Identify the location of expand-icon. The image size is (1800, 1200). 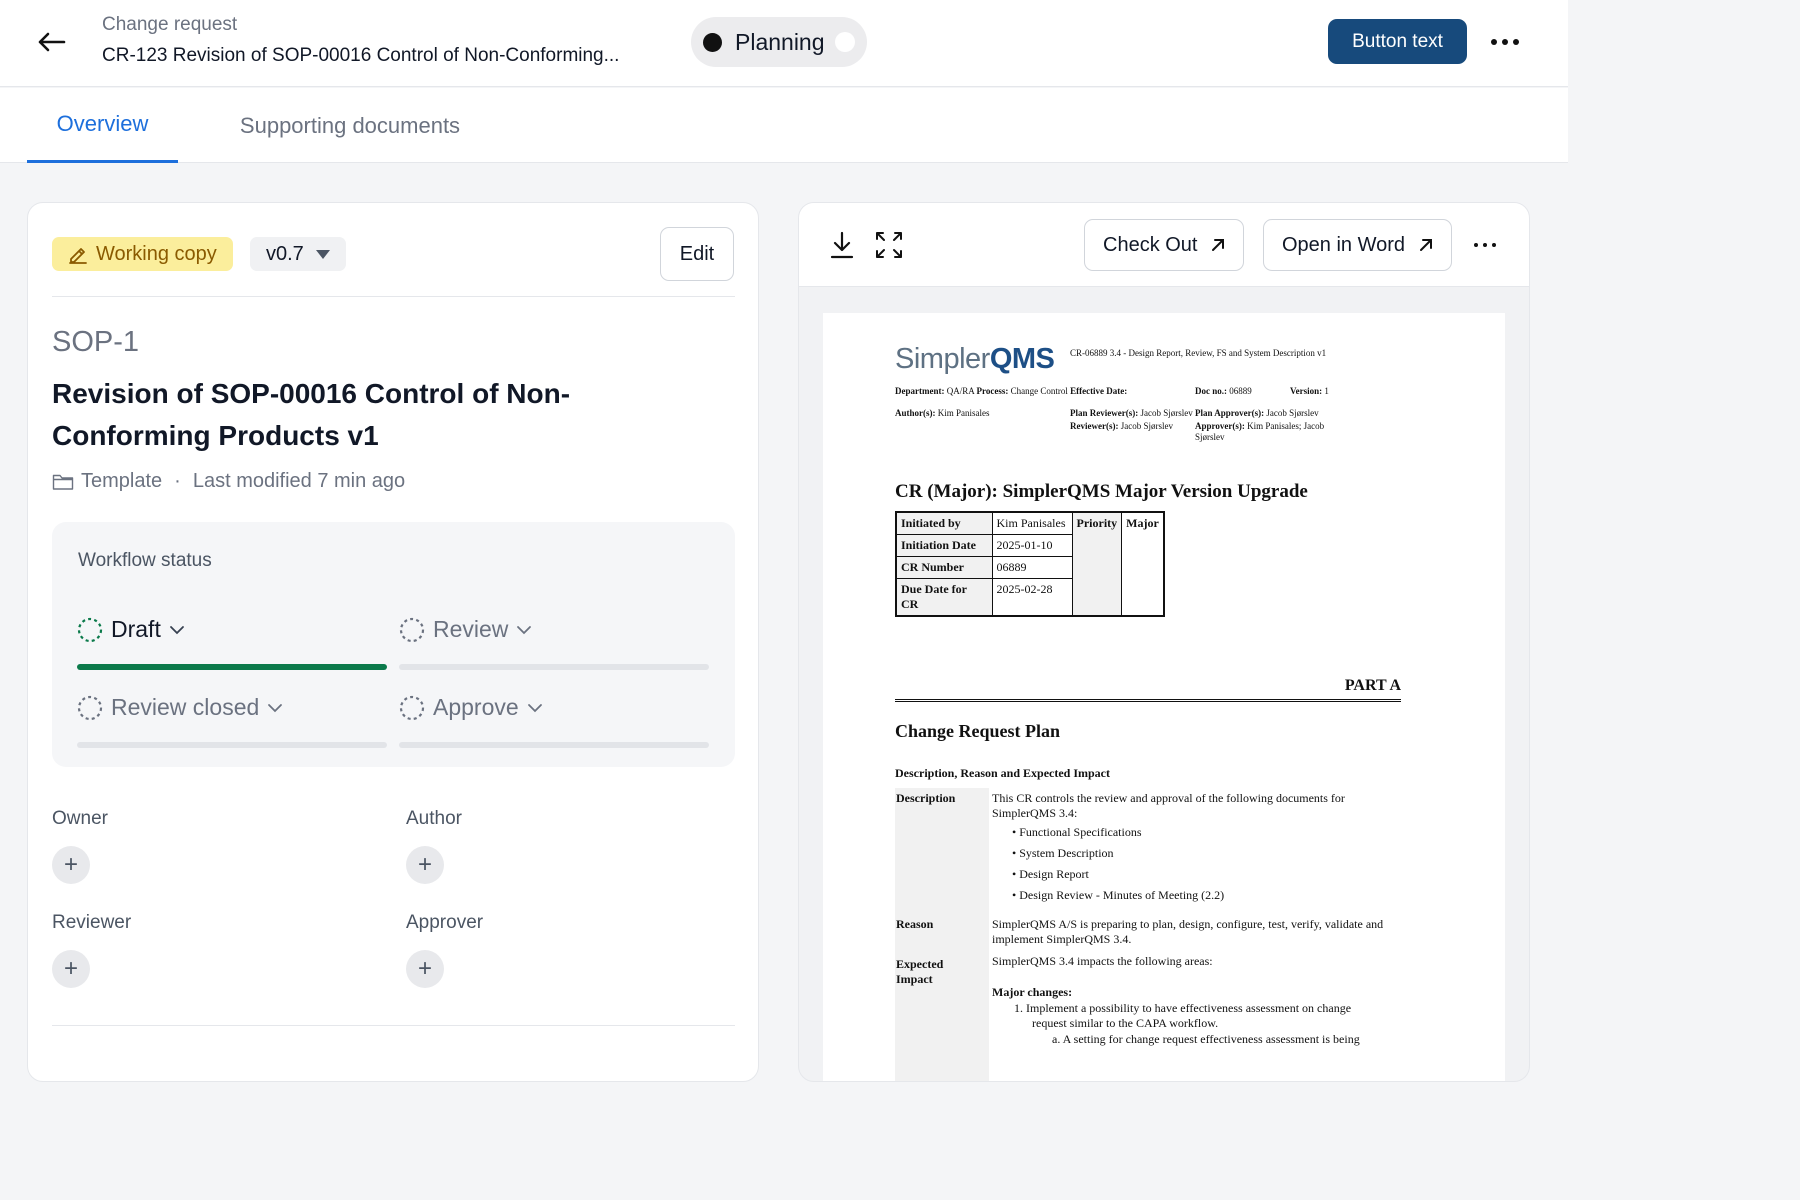
(889, 245).